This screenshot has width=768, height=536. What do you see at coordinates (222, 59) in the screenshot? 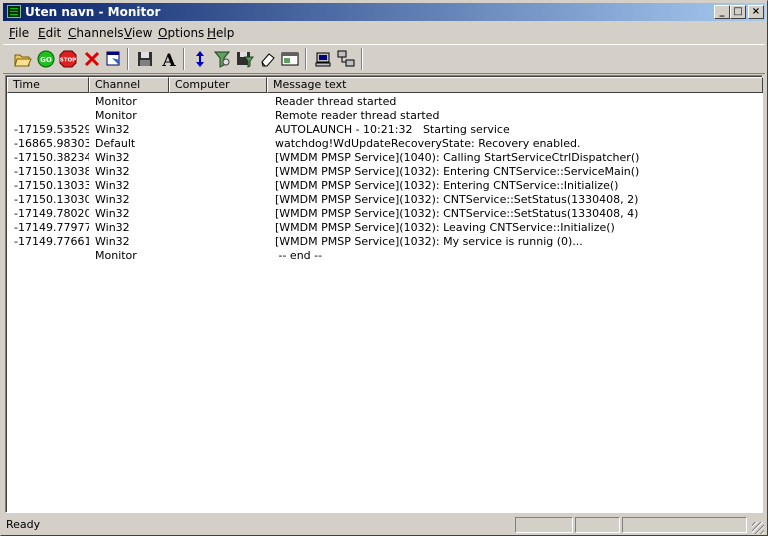
I see `filter-icon` at bounding box center [222, 59].